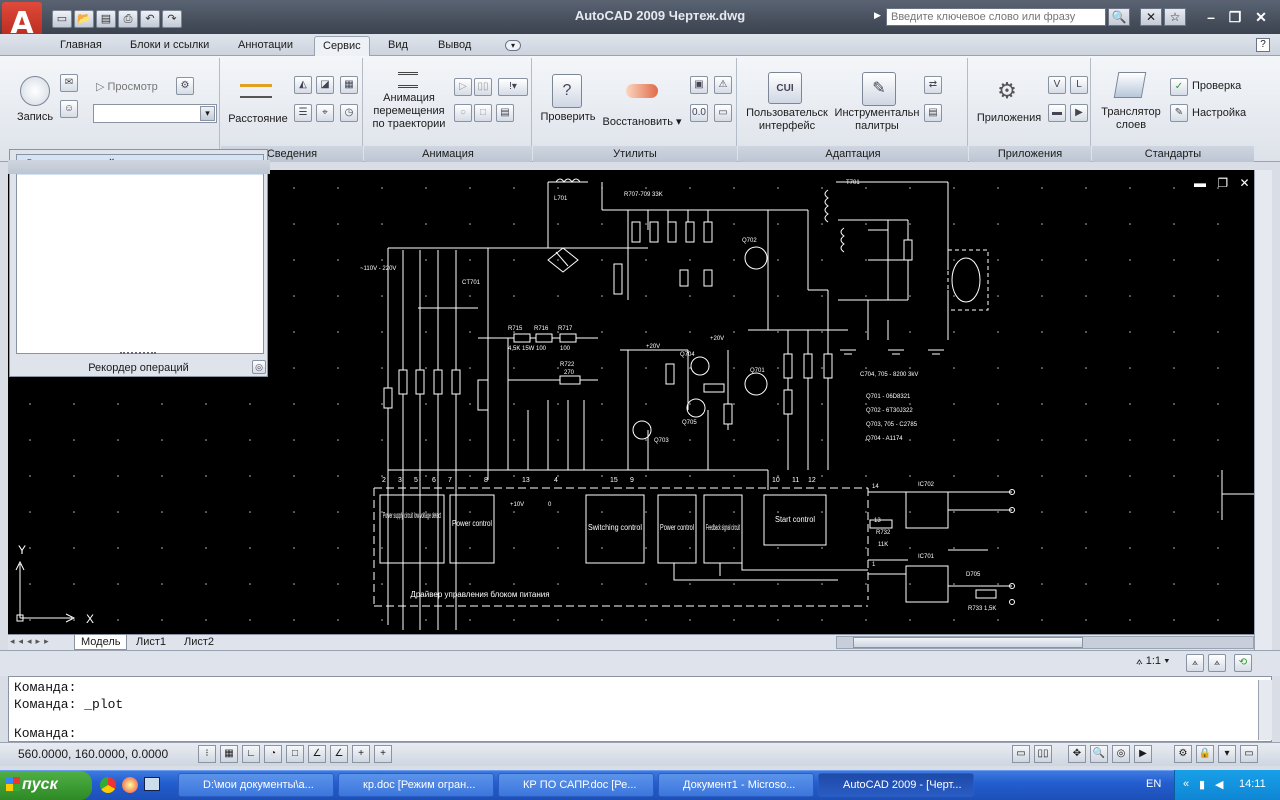  I want to click on status-menu-icon: ▾, so click(1227, 754).